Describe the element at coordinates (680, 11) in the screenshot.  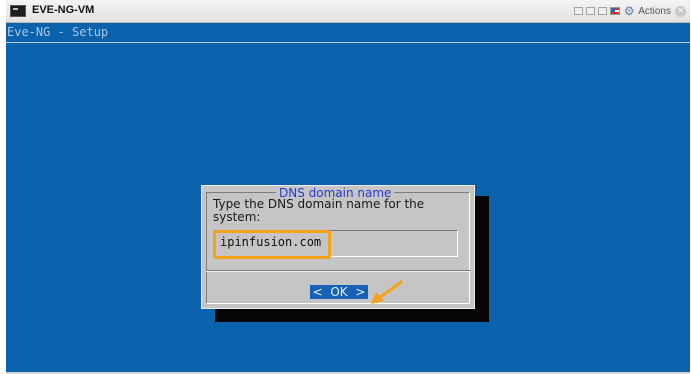
I see `close-icon: ×` at that location.